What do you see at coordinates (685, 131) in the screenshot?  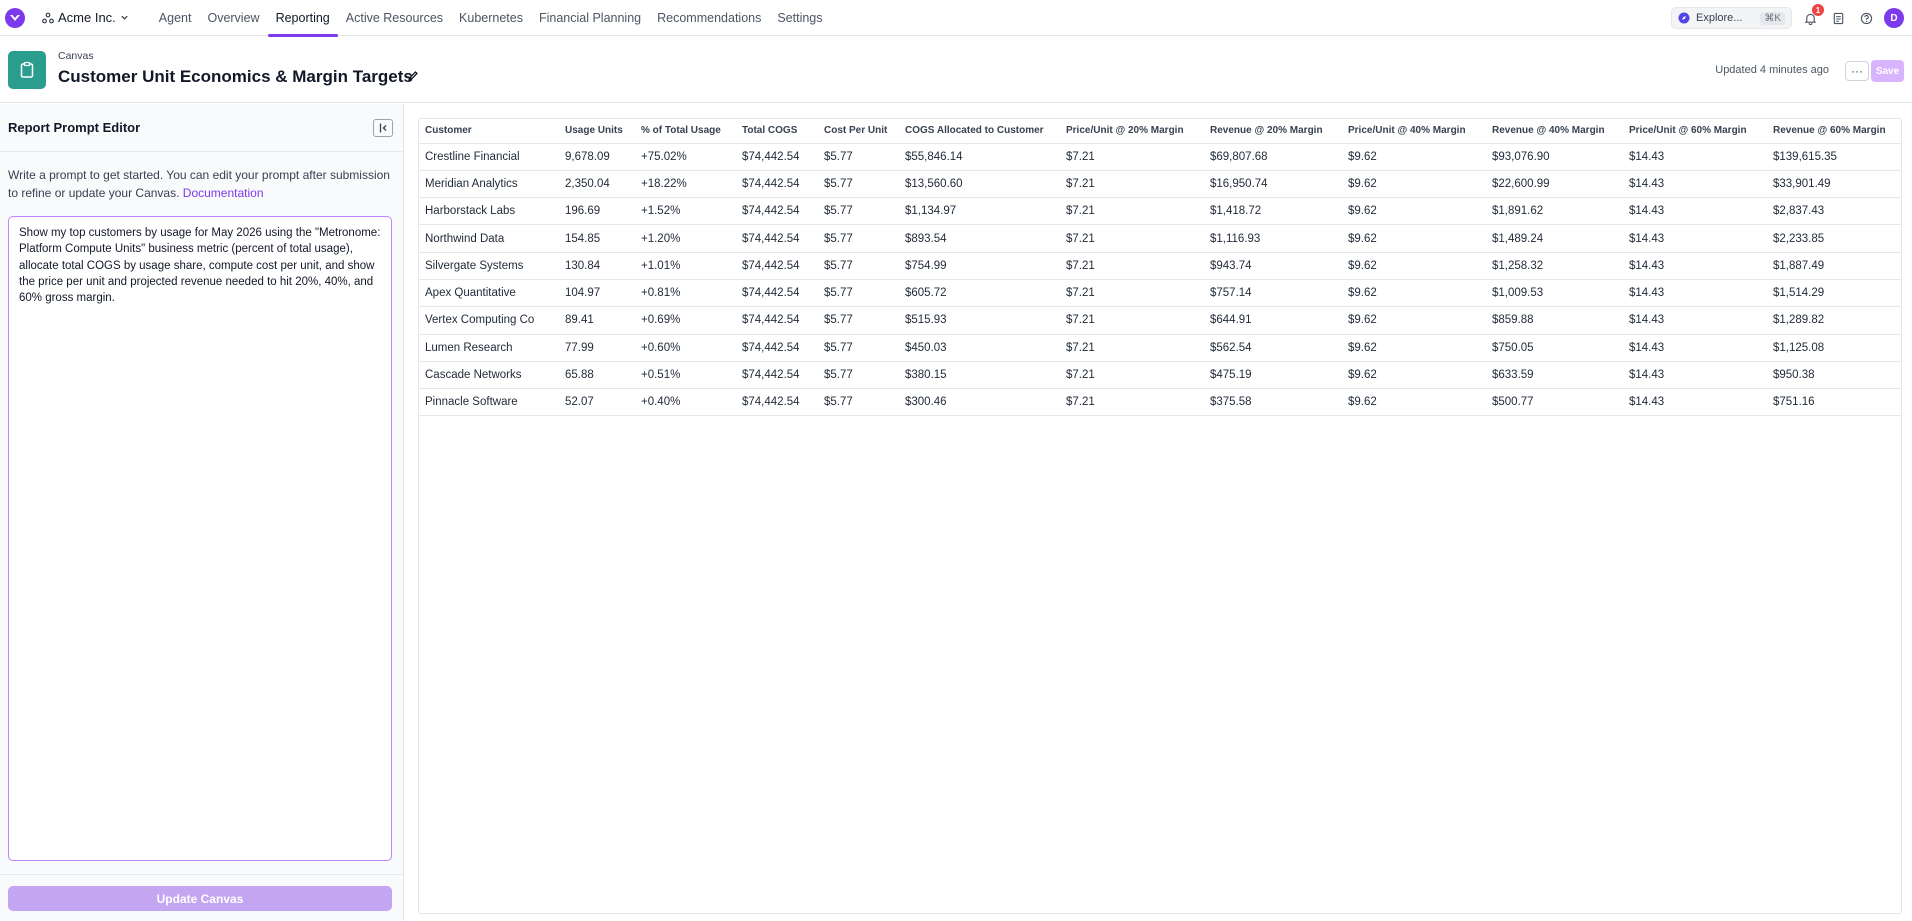 I see `column-header: % of Total Usage` at bounding box center [685, 131].